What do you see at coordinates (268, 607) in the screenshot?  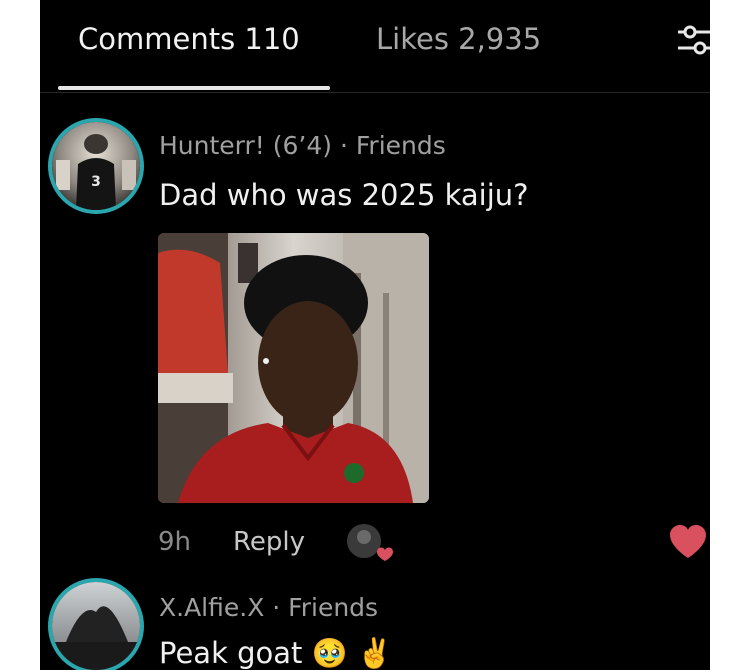 I see `comment-author-line: X.Alfie.X · Friends` at bounding box center [268, 607].